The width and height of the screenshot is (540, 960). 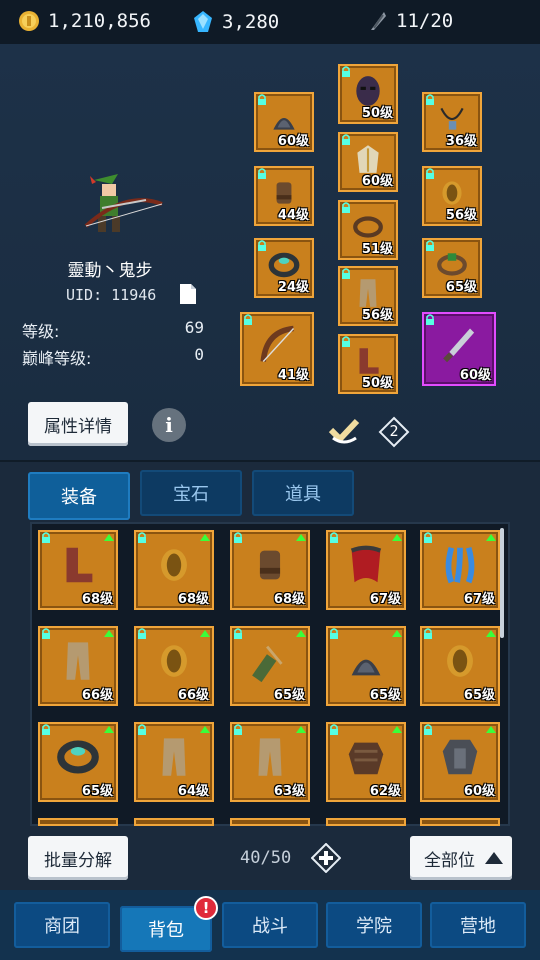 What do you see at coordinates (270, 925) in the screenshot?
I see `nav-battle: 战斗` at bounding box center [270, 925].